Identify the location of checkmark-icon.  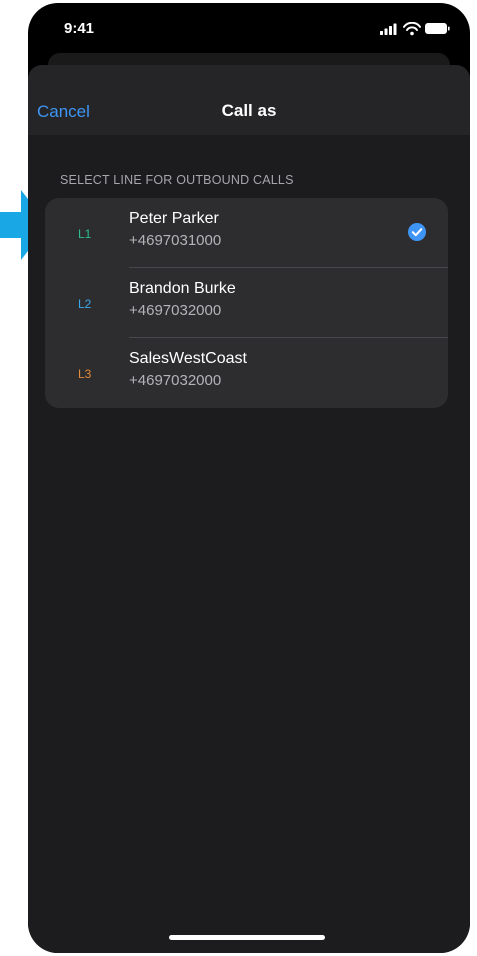
(417, 232).